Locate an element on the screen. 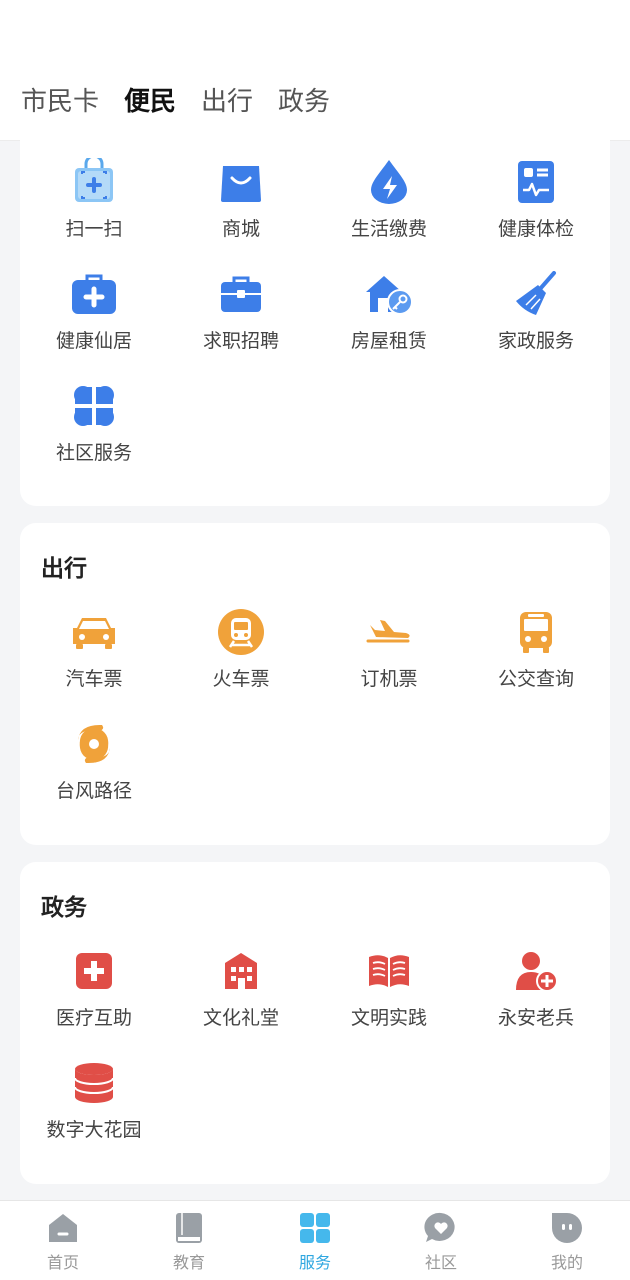 This screenshot has height=1280, width=630. train-icon is located at coordinates (241, 632).